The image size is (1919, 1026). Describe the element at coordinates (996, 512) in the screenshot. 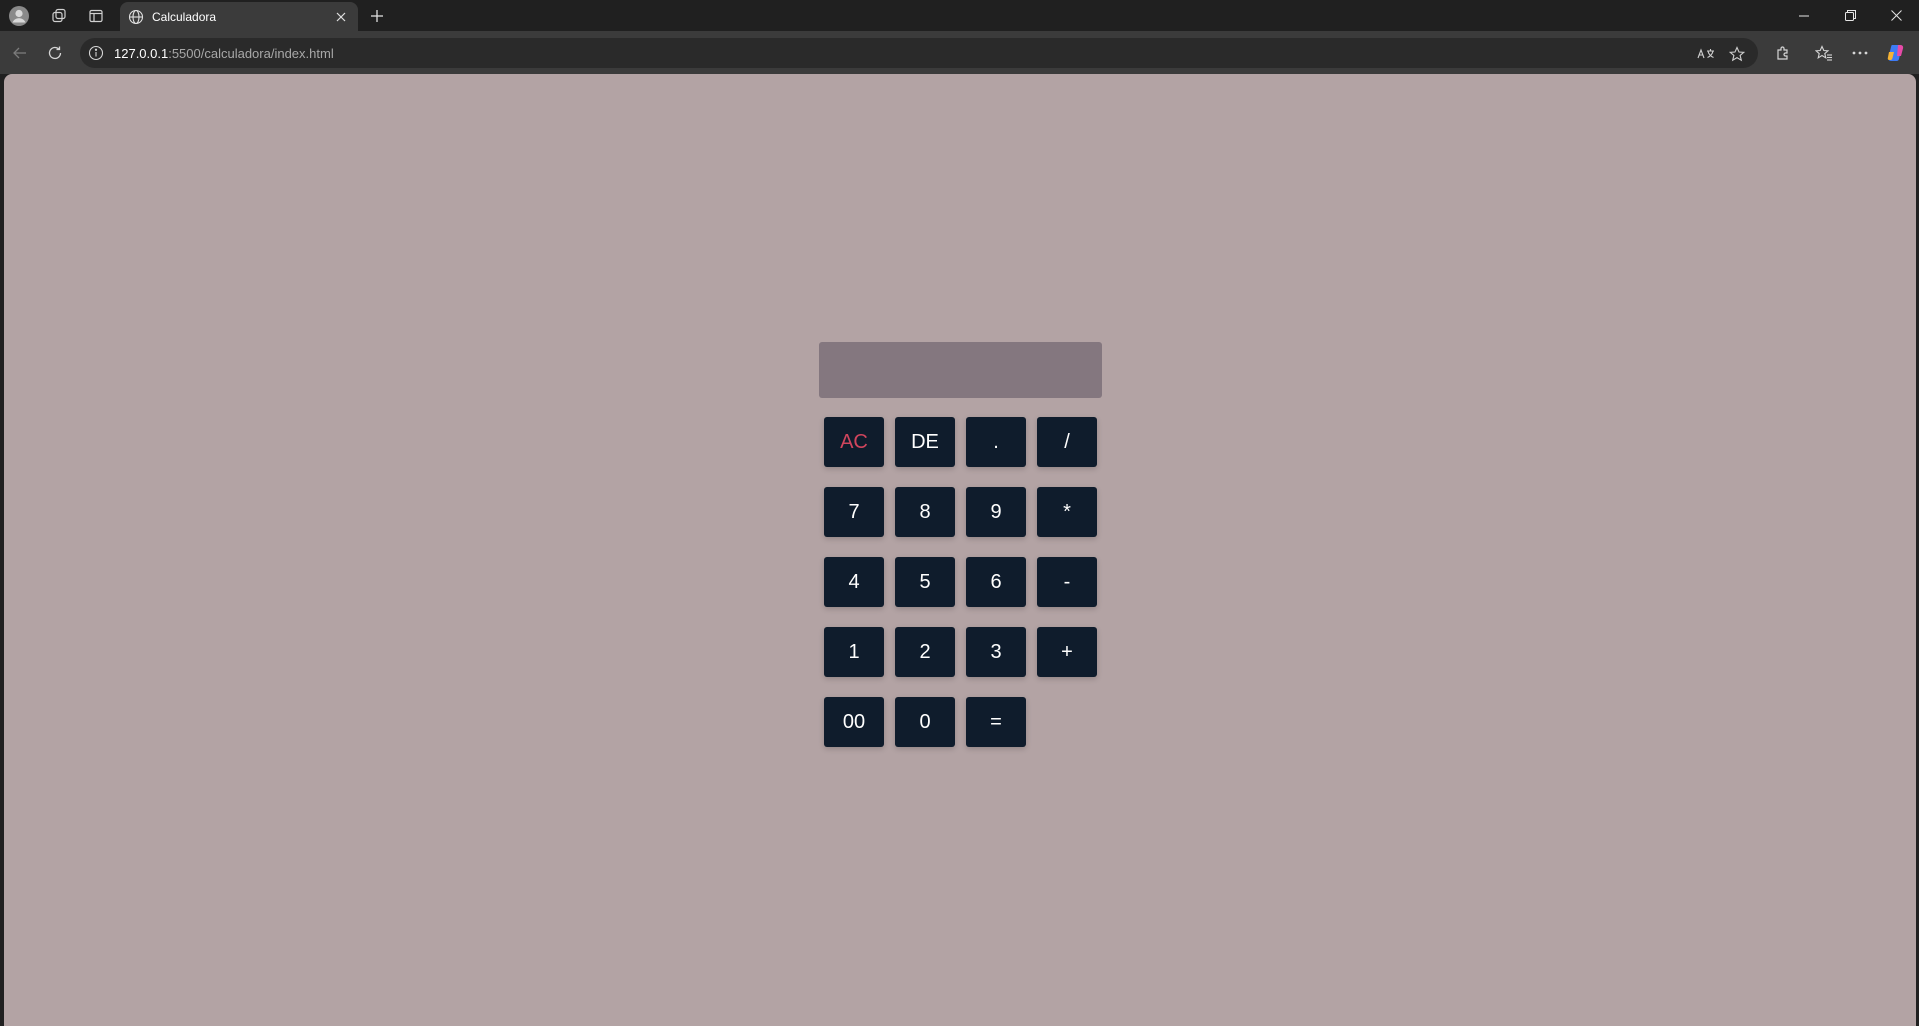

I see `digit-9-button: 9` at that location.